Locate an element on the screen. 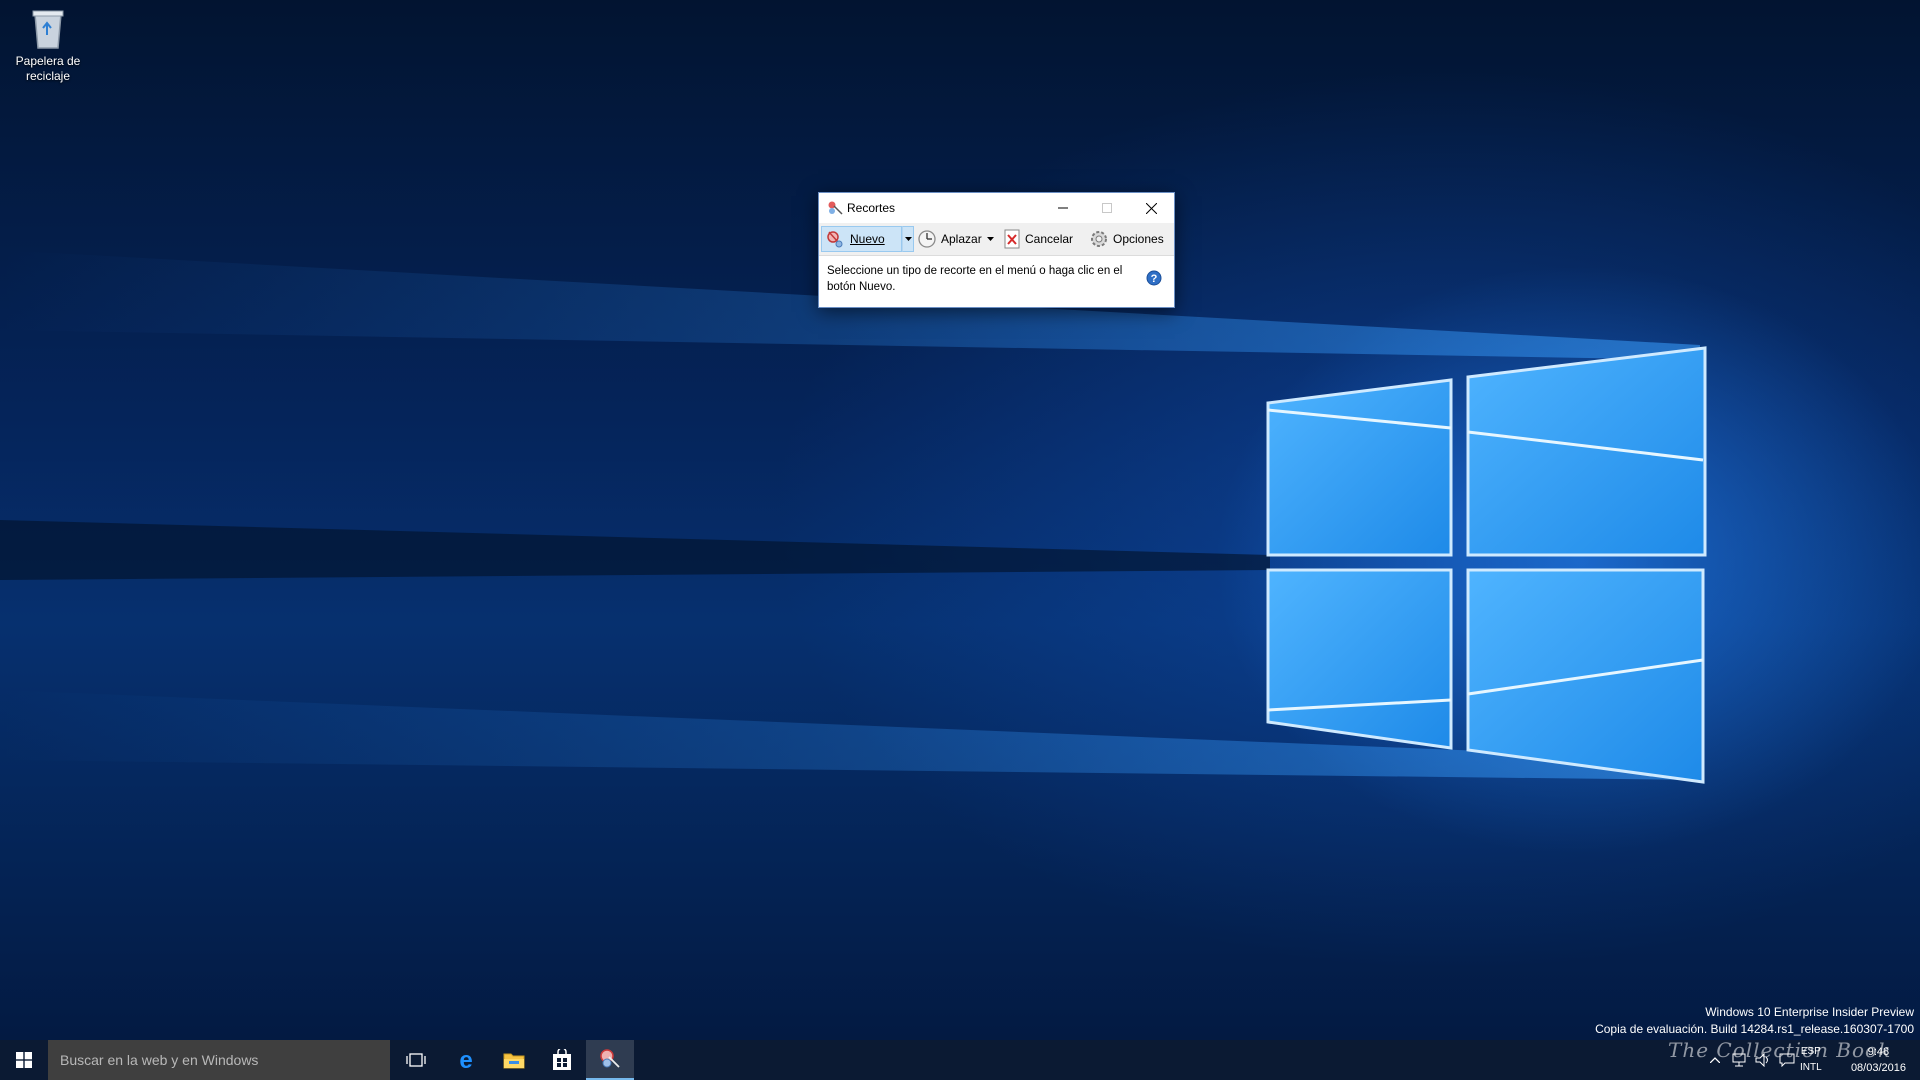  search-placeholder: Buscar en la web y en Windows is located at coordinates (159, 1060).